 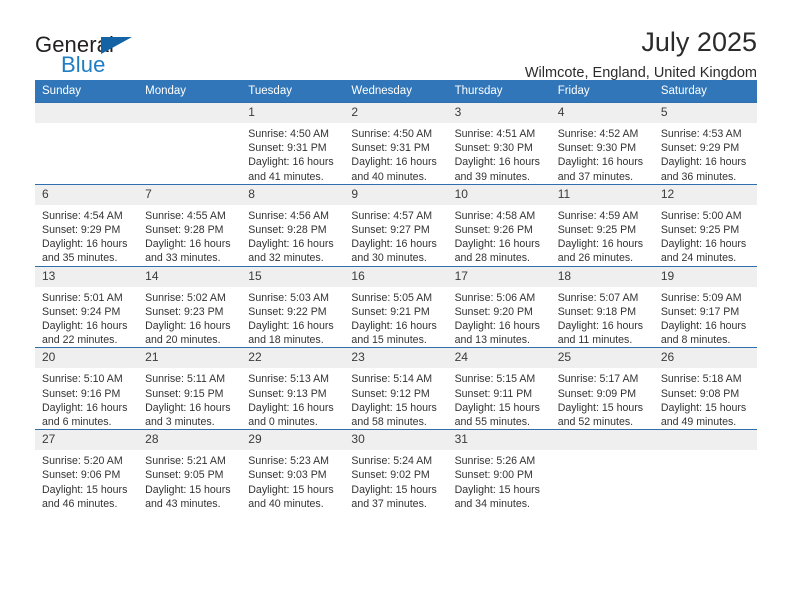 What do you see at coordinates (286, 258) in the screenshot?
I see `daylight-text-line2: and 32 minutes.` at bounding box center [286, 258].